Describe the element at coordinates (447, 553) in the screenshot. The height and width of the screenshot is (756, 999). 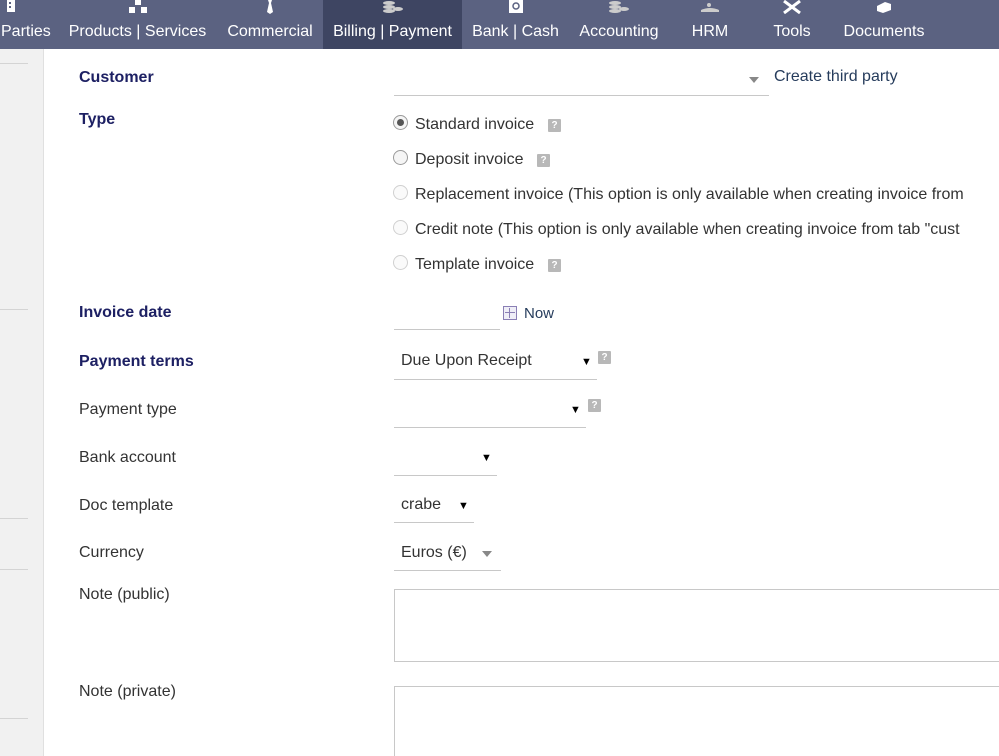
I see `currency-select: Euros (€)` at that location.